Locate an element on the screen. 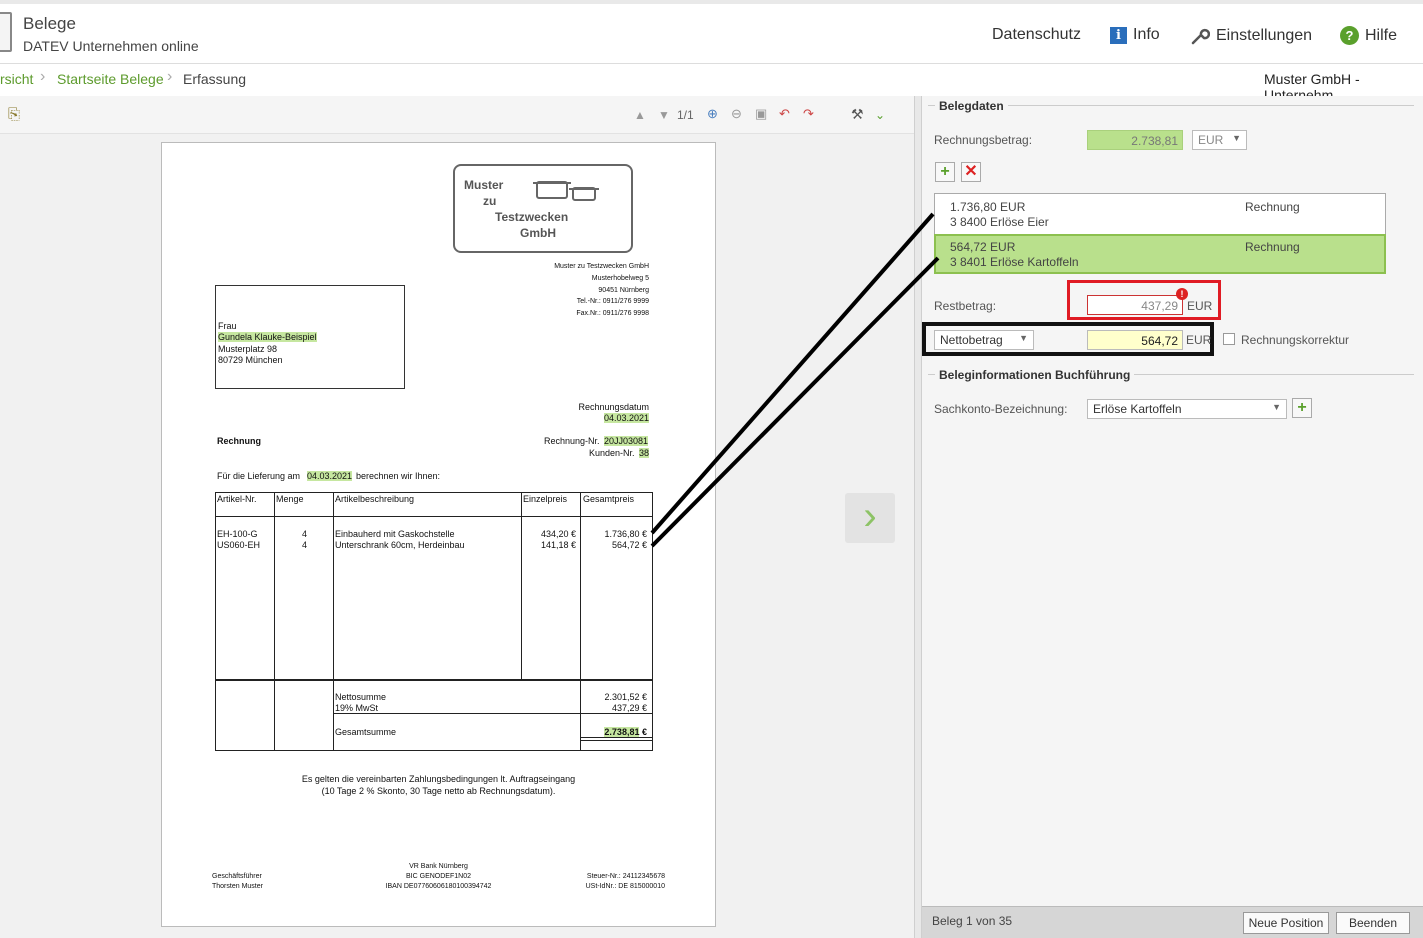 The height and width of the screenshot is (938, 1423). annotation-lines is located at coordinates (795, 380).